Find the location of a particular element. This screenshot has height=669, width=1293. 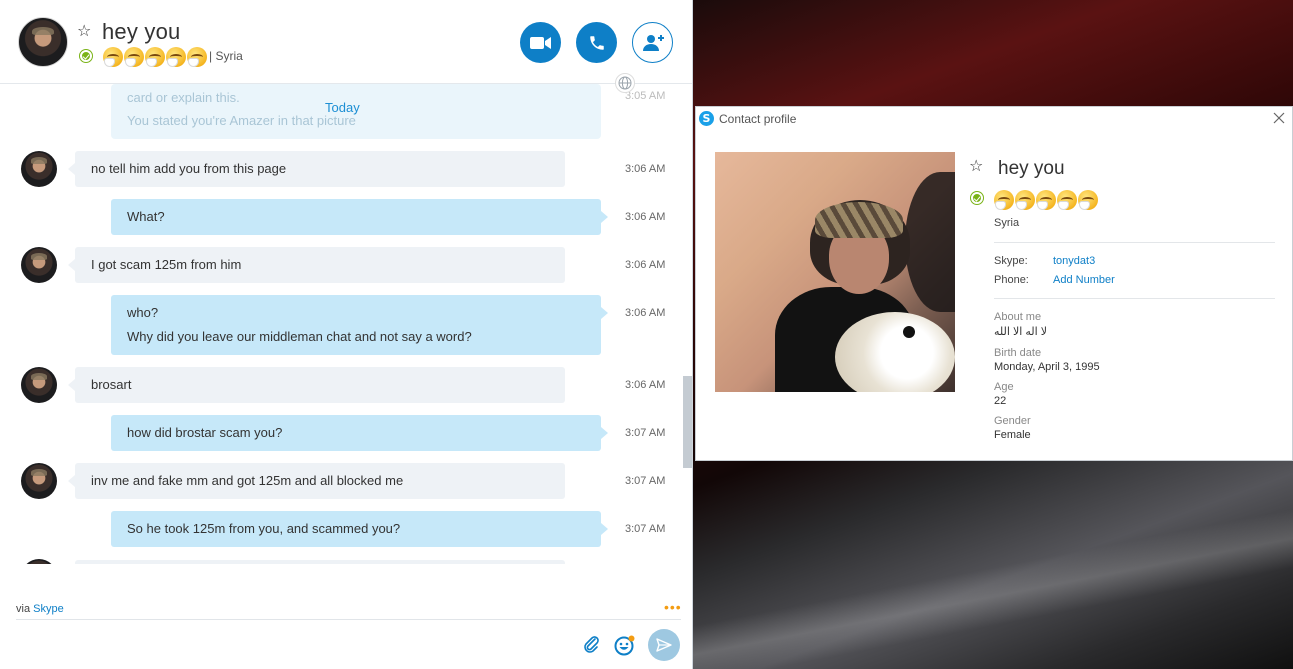

skype-label: Skype: is located at coordinates (1011, 261).